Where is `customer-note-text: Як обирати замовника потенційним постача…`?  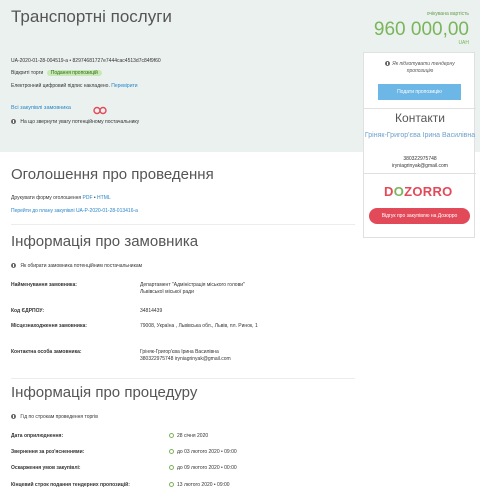
customer-note-text: Як обирати замовника потенційним постача… is located at coordinates (81, 266).